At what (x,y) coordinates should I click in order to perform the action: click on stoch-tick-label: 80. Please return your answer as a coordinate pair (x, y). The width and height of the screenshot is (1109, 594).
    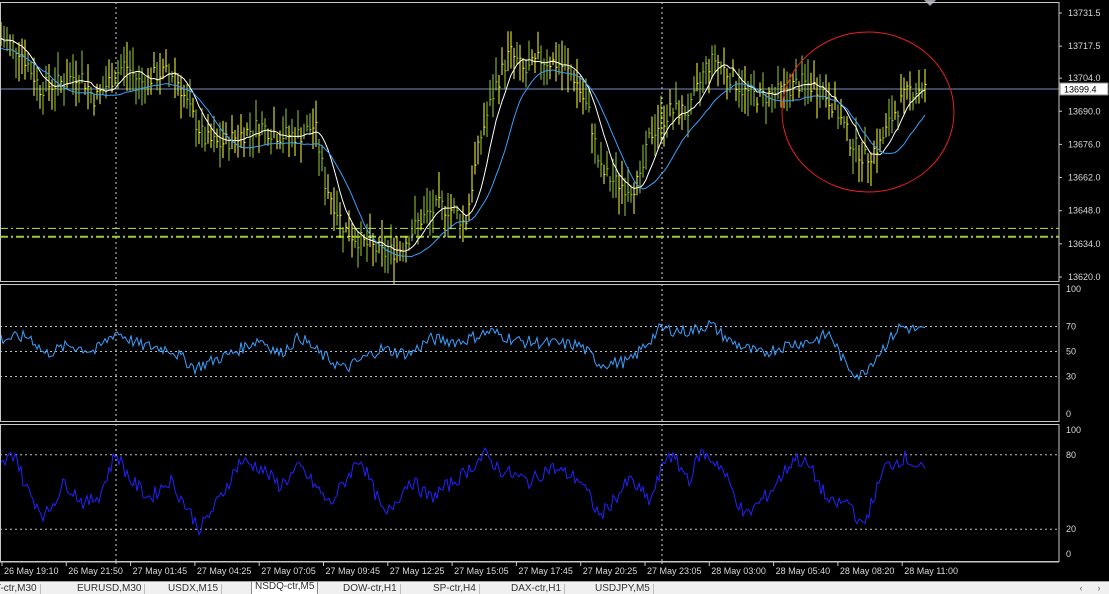
    Looking at the image, I should click on (1071, 455).